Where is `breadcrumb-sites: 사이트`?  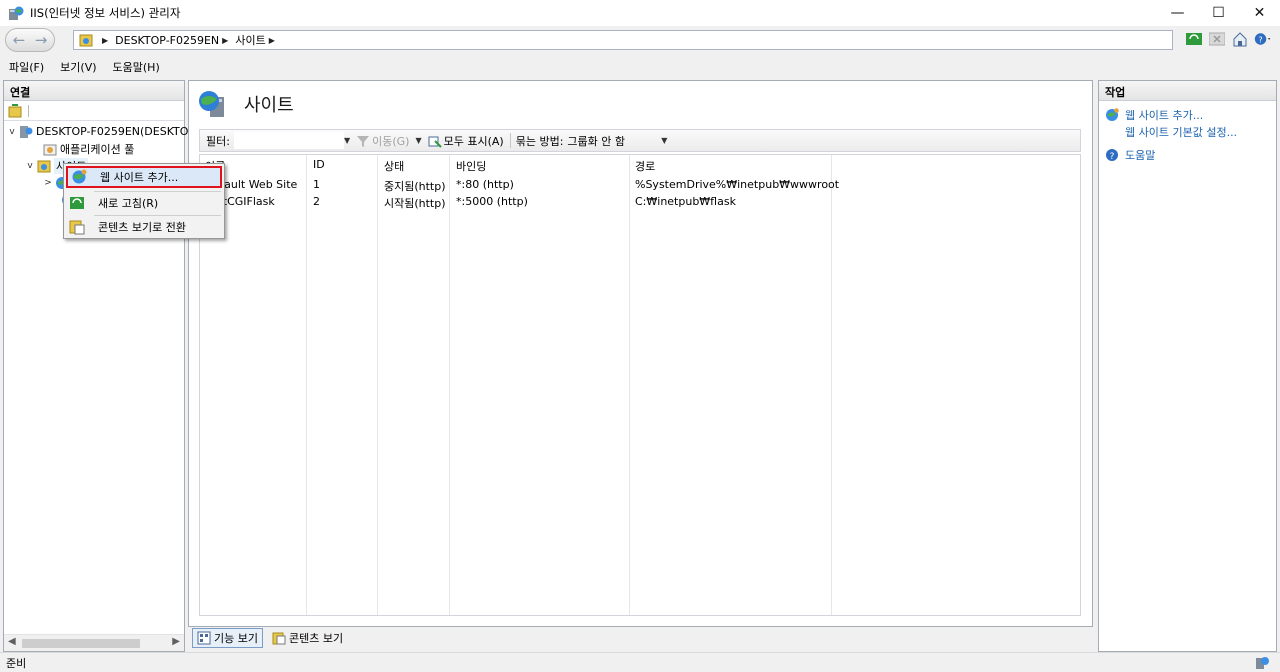 breadcrumb-sites: 사이트 is located at coordinates (250, 40).